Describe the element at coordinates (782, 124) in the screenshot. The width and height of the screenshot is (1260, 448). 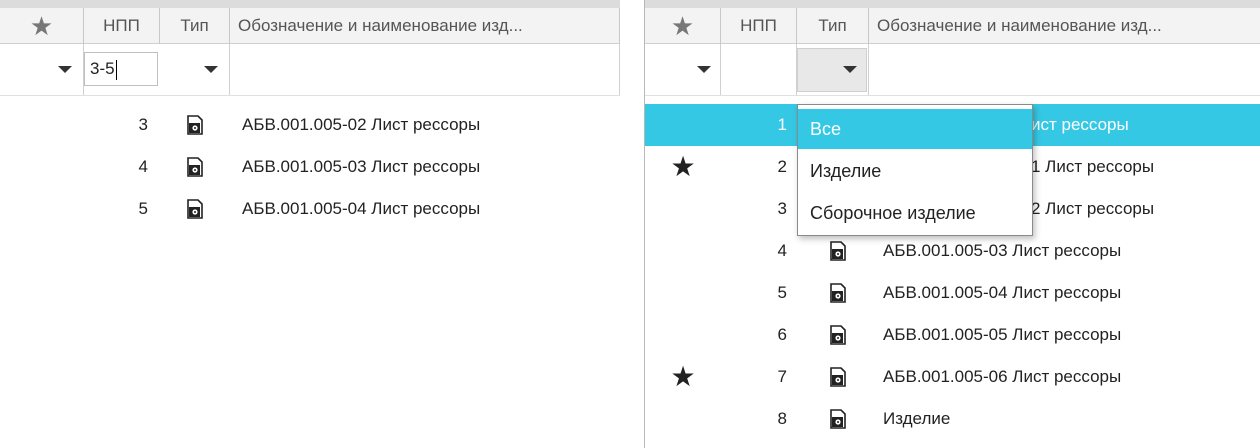
I see `row-number: 1` at that location.